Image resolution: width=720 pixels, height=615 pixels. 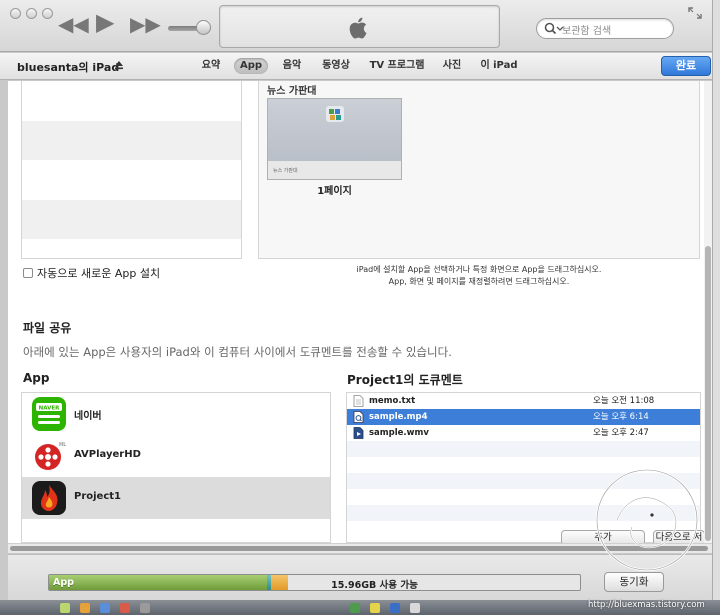 I want to click on app-row-avplayerhd: HD AVPlayerHD, so click(x=176, y=456).